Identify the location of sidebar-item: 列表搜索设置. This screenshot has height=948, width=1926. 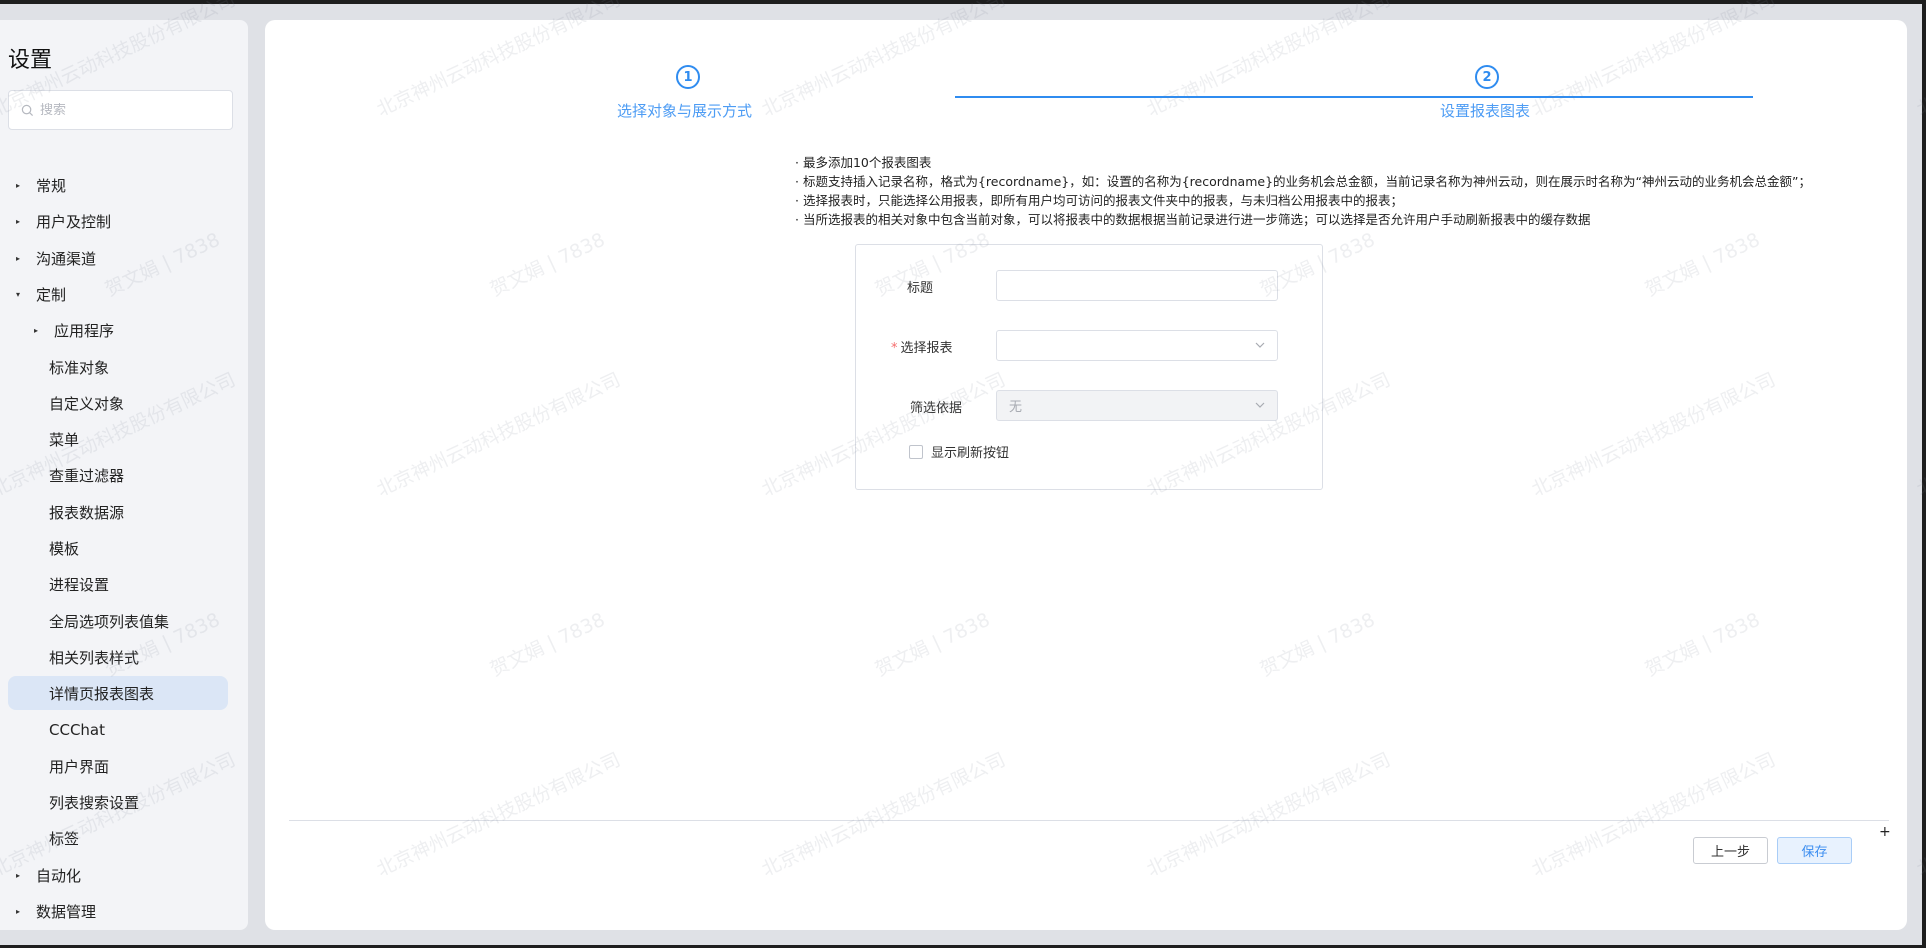
(94, 802).